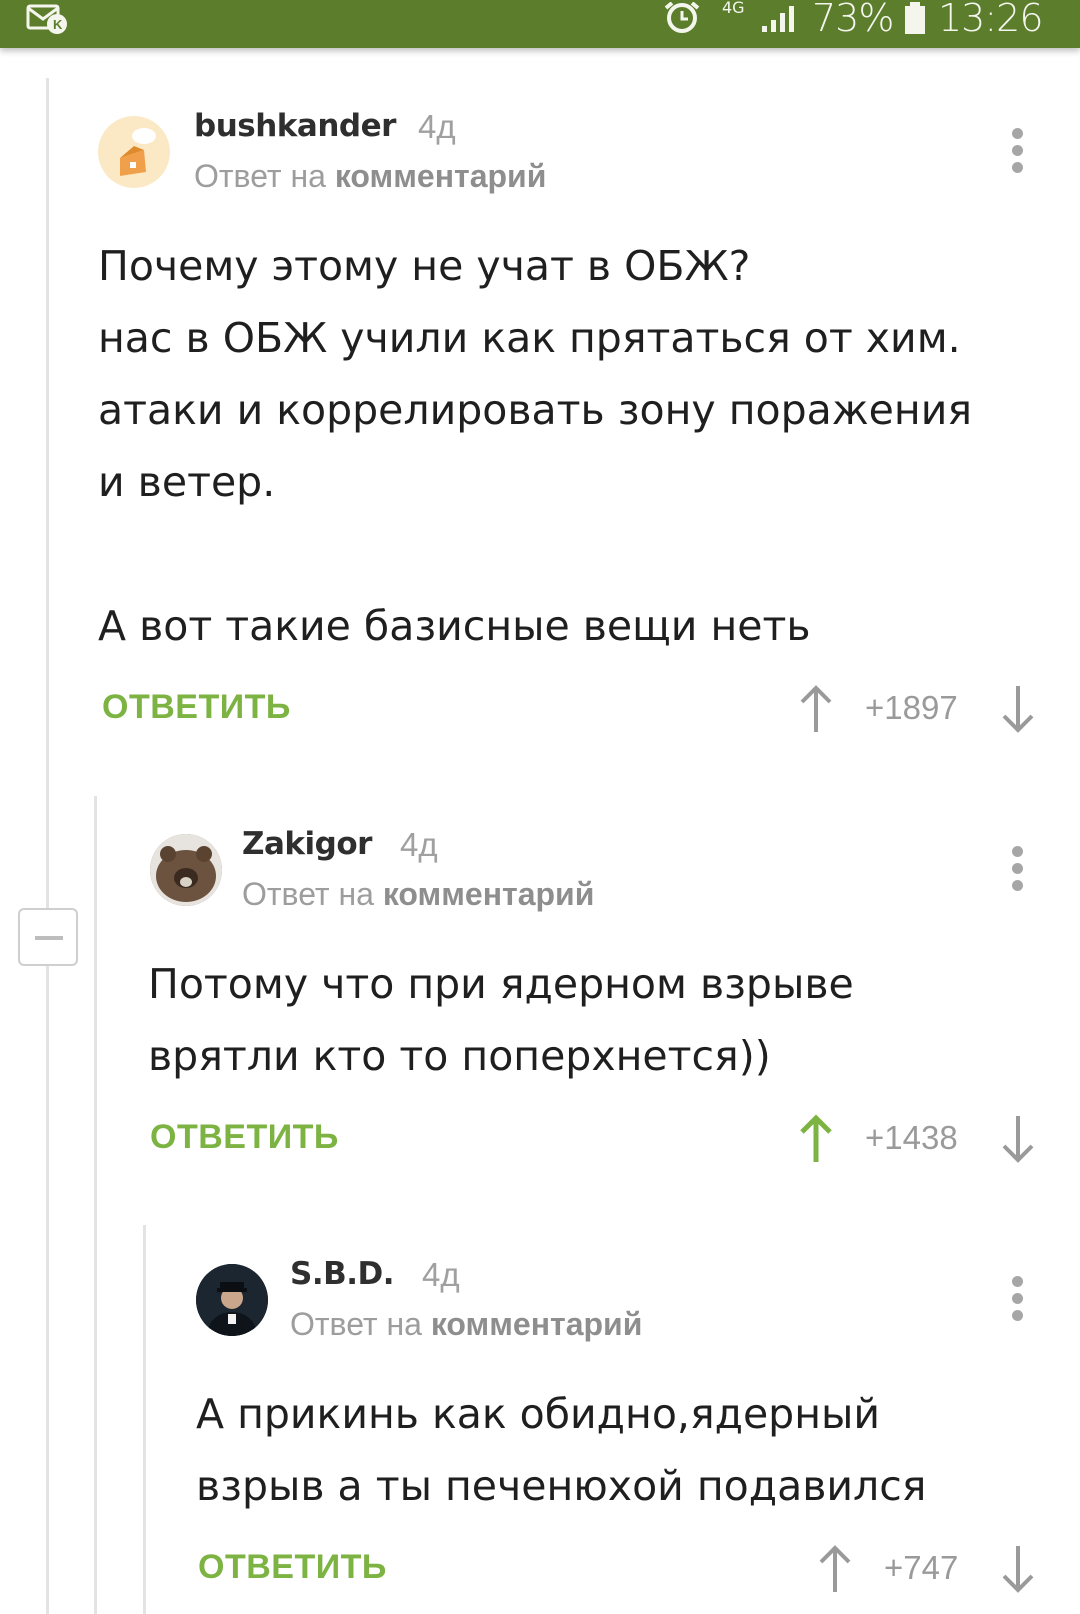  What do you see at coordinates (454, 626) in the screenshot?
I see `comment-line: А вот такие базисные вещи неть` at bounding box center [454, 626].